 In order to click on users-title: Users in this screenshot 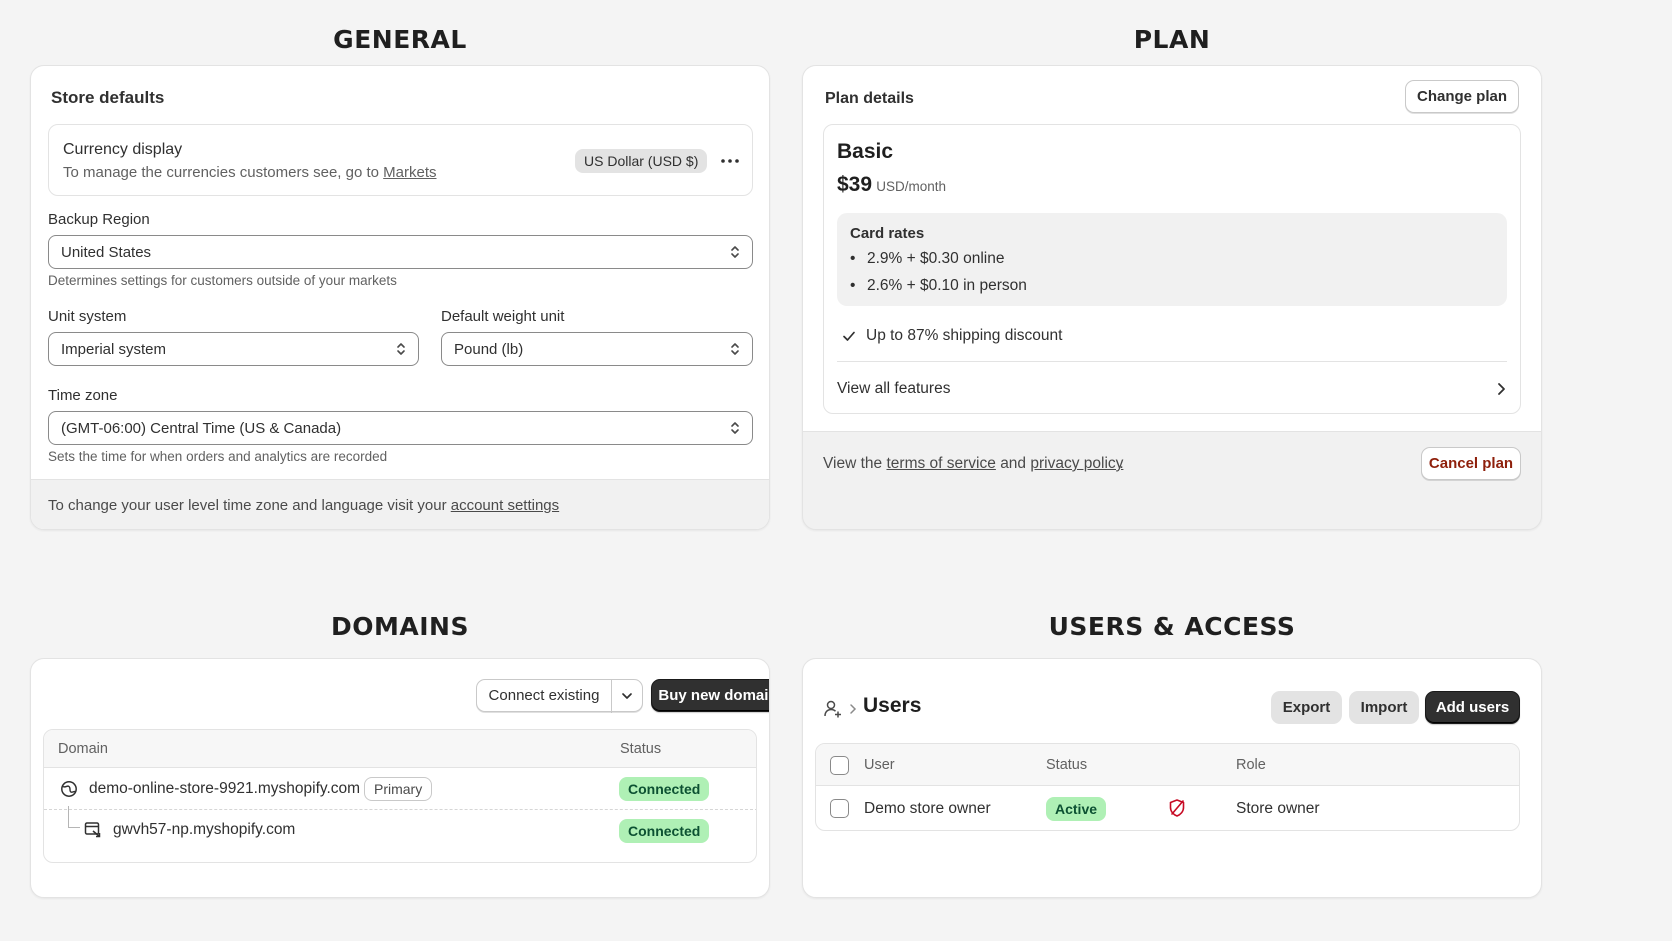, I will do `click(892, 705)`.